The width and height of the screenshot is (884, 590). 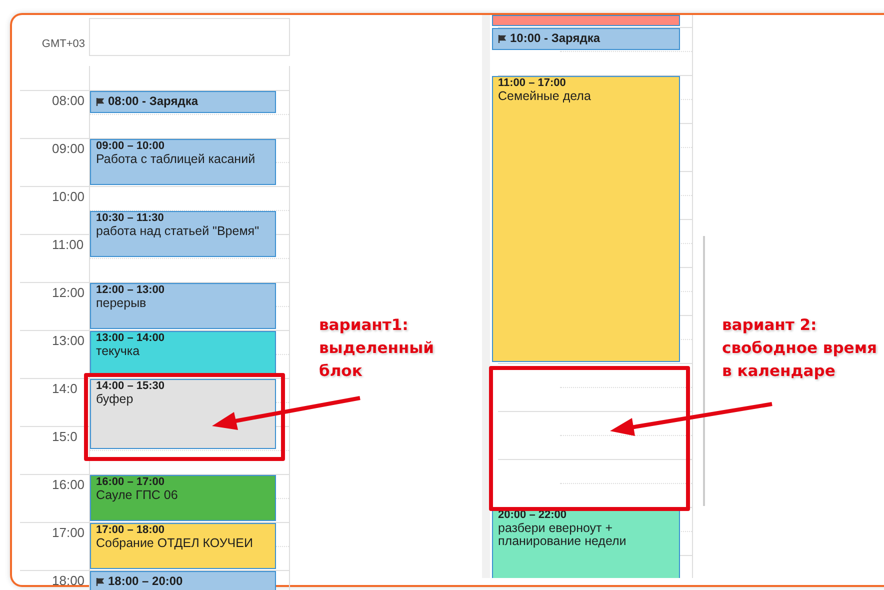 I want to click on annotation-text: вариант1: выделенный блок, so click(x=376, y=348).